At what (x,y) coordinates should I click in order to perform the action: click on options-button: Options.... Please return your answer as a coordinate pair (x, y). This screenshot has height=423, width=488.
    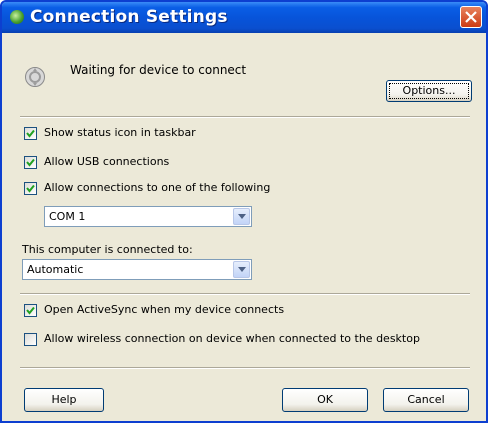
    Looking at the image, I should click on (429, 91).